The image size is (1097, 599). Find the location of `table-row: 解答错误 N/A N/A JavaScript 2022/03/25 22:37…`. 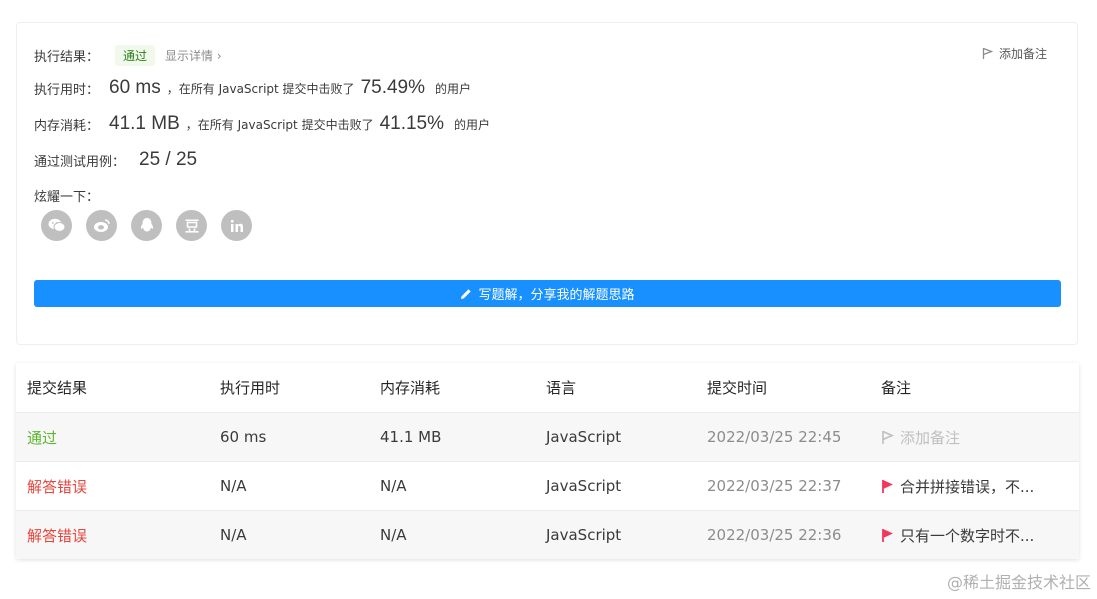

table-row: 解答错误 N/A N/A JavaScript 2022/03/25 22:37… is located at coordinates (547, 486).